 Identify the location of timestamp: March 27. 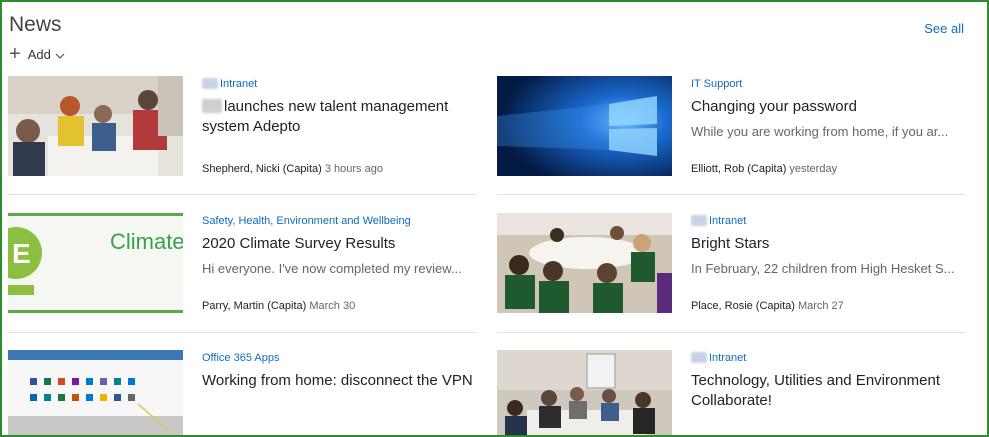
(820, 306).